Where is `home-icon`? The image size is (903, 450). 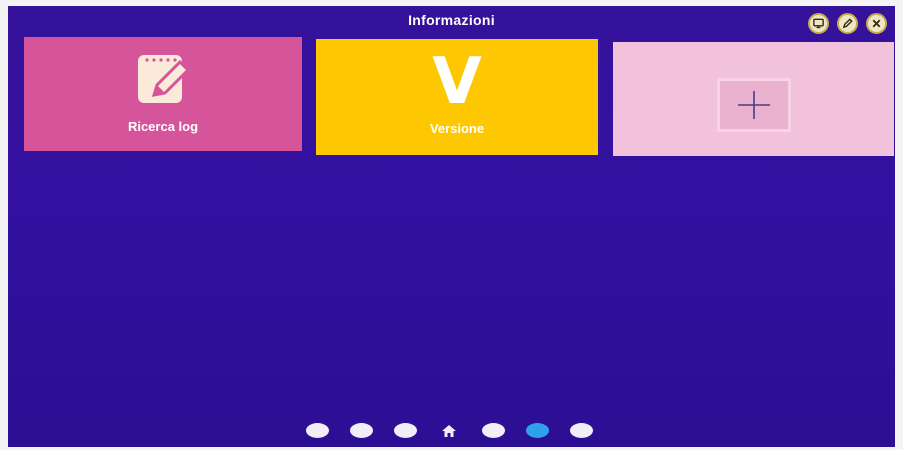
home-icon is located at coordinates (449, 430).